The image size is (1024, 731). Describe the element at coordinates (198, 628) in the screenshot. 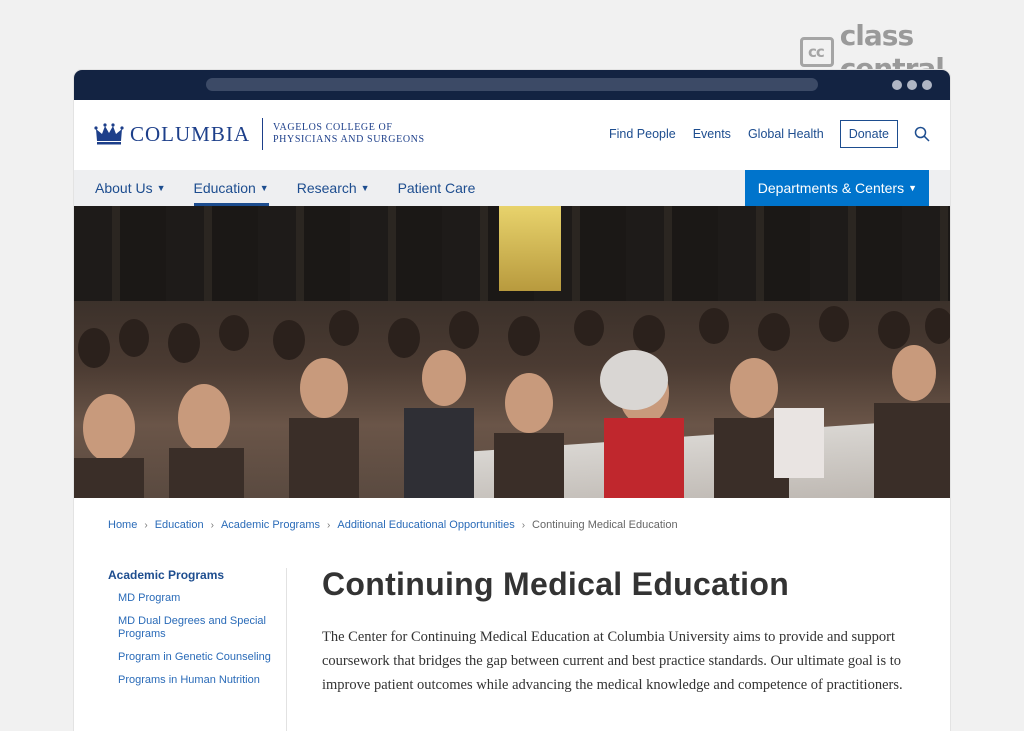

I see `sidebar-item-md-dual-degrees: MD Dual Degrees and Special Programs` at that location.